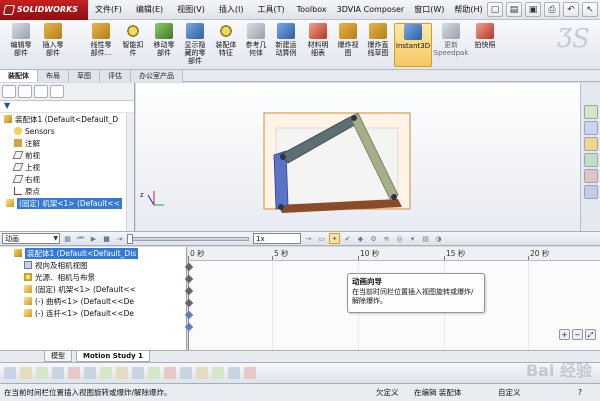  What do you see at coordinates (67, 119) in the screenshot?
I see `tree-item-assembly: 装配体1 (Default<Default_D` at bounding box center [67, 119].